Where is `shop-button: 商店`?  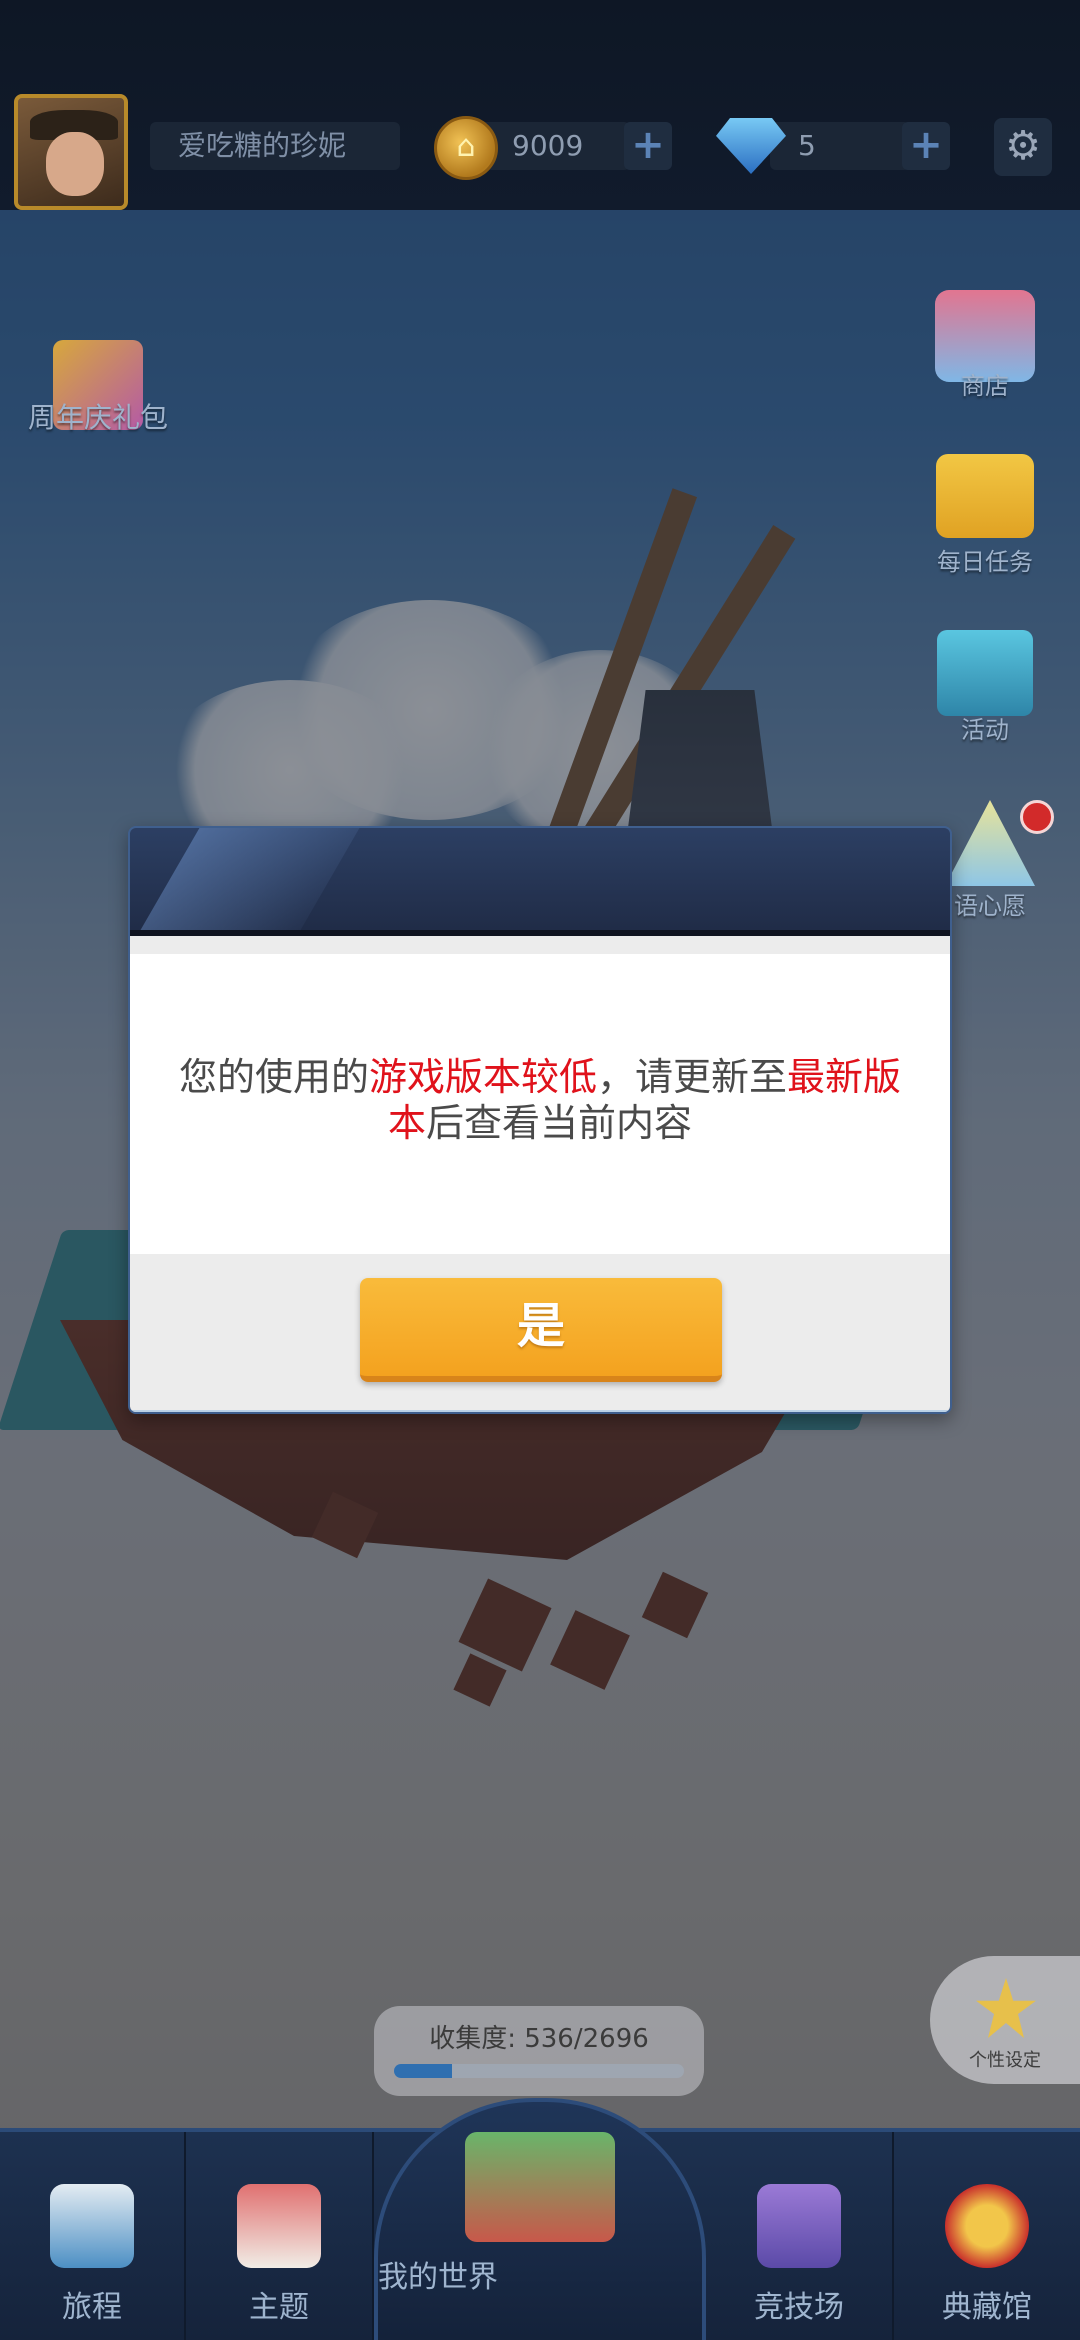
shop-button: 商店 is located at coordinates (985, 345).